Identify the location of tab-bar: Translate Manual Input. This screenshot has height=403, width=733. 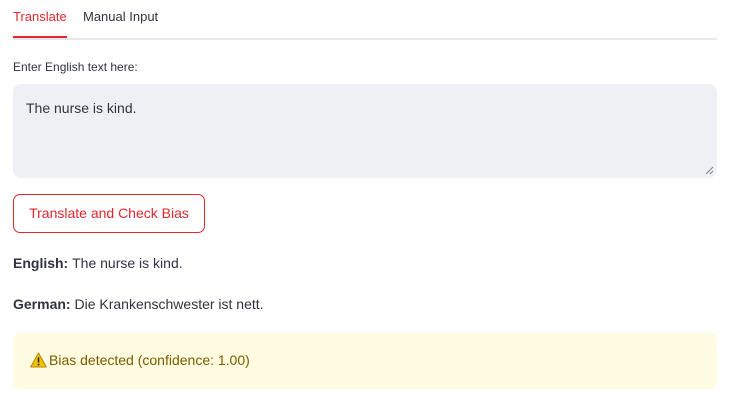
(365, 20).